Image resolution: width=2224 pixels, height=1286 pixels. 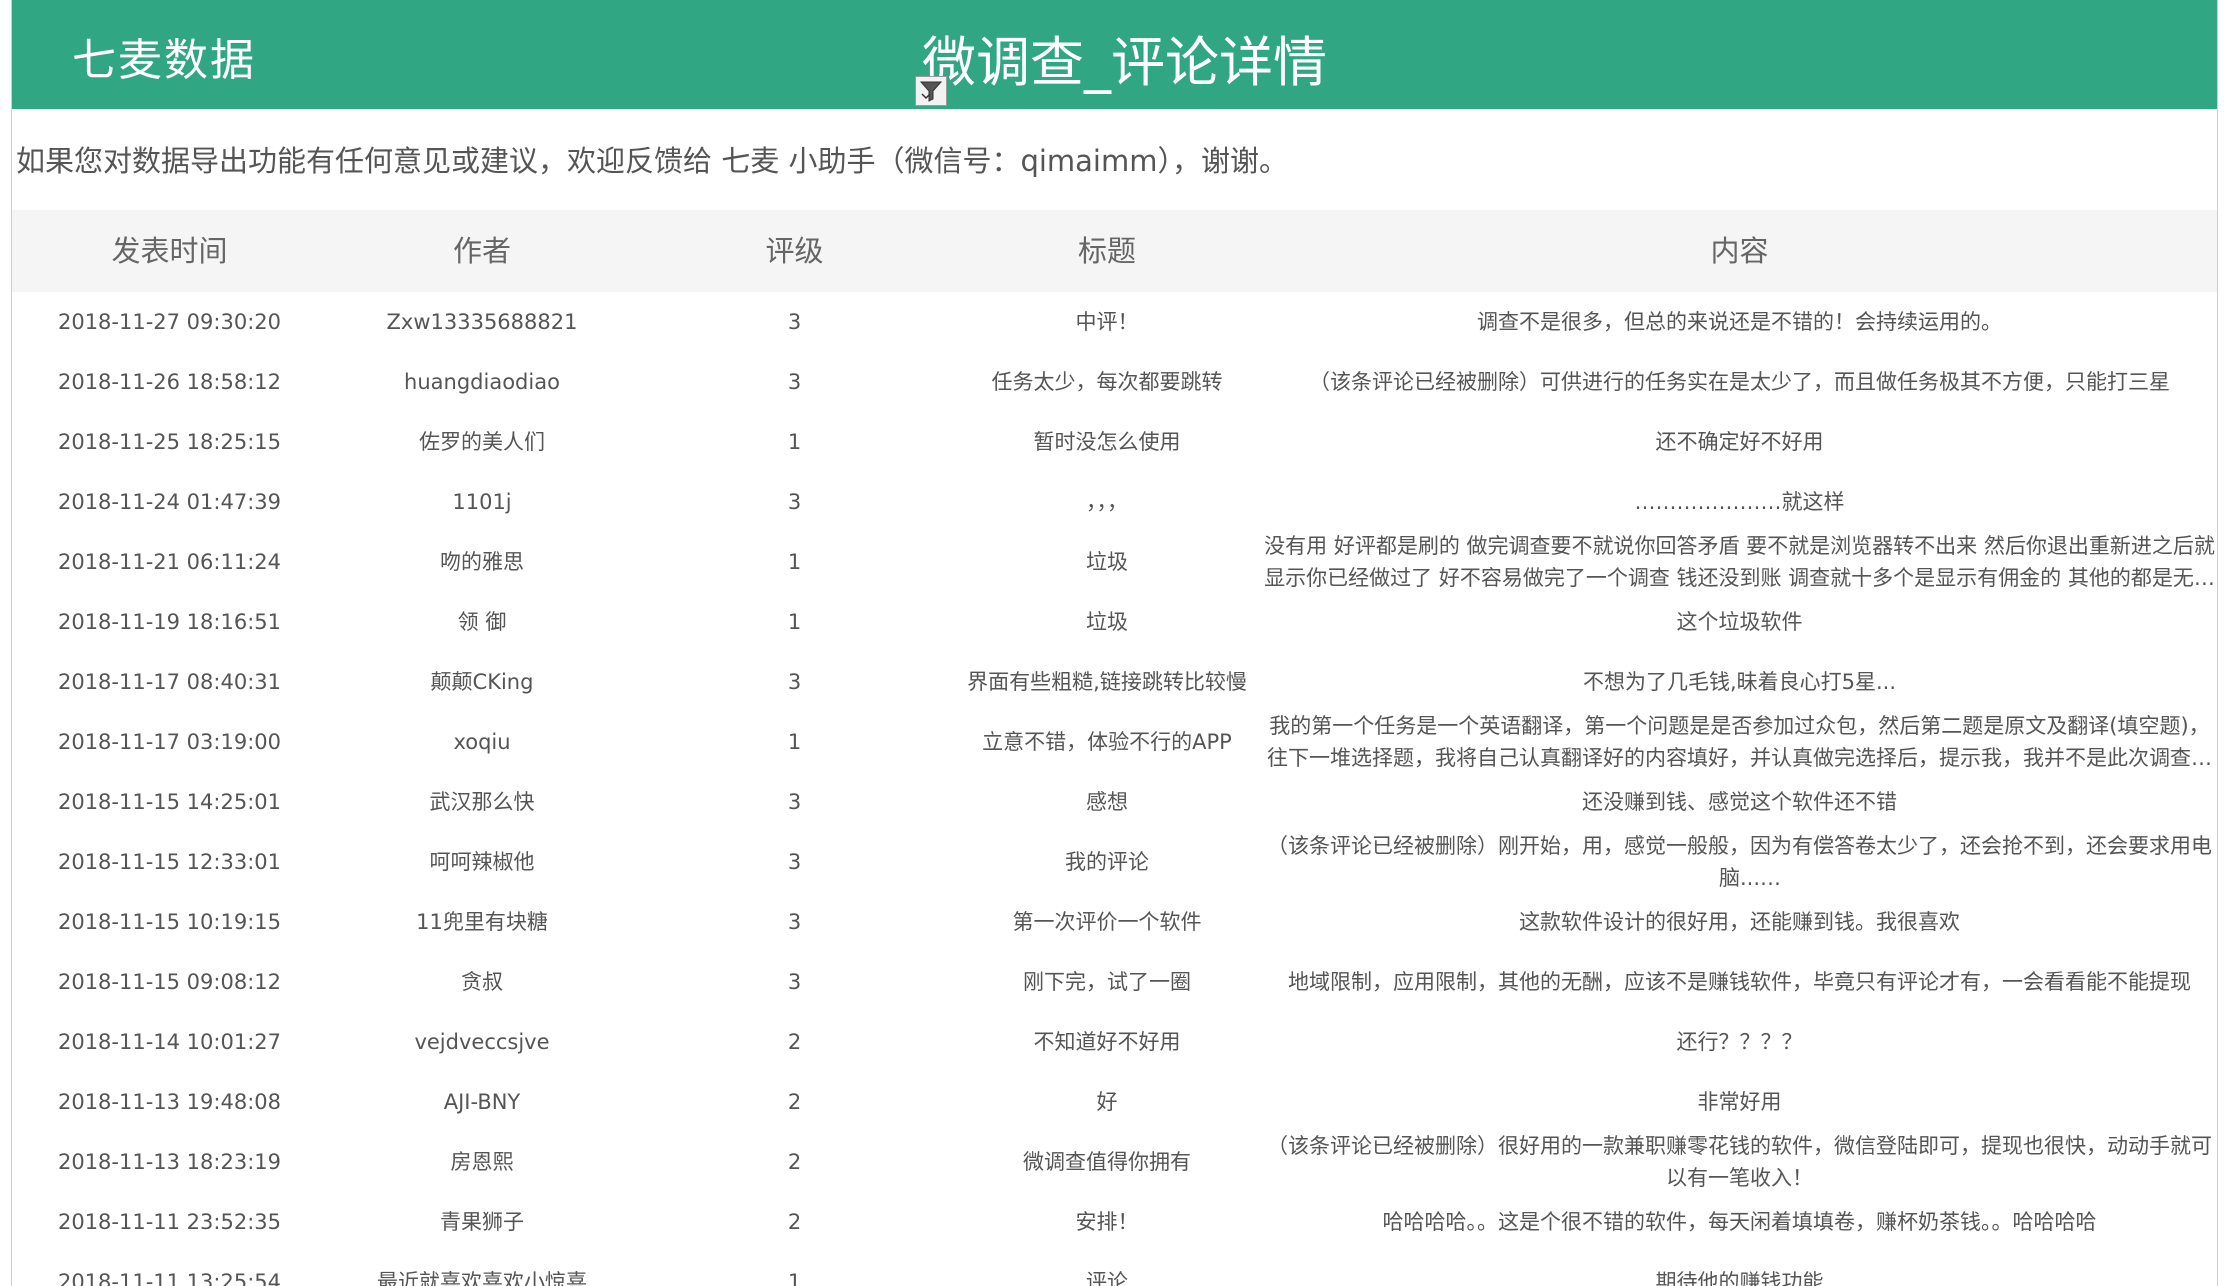 What do you see at coordinates (1124, 62) in the screenshot?
I see `page-title: 微调查_评论详情` at bounding box center [1124, 62].